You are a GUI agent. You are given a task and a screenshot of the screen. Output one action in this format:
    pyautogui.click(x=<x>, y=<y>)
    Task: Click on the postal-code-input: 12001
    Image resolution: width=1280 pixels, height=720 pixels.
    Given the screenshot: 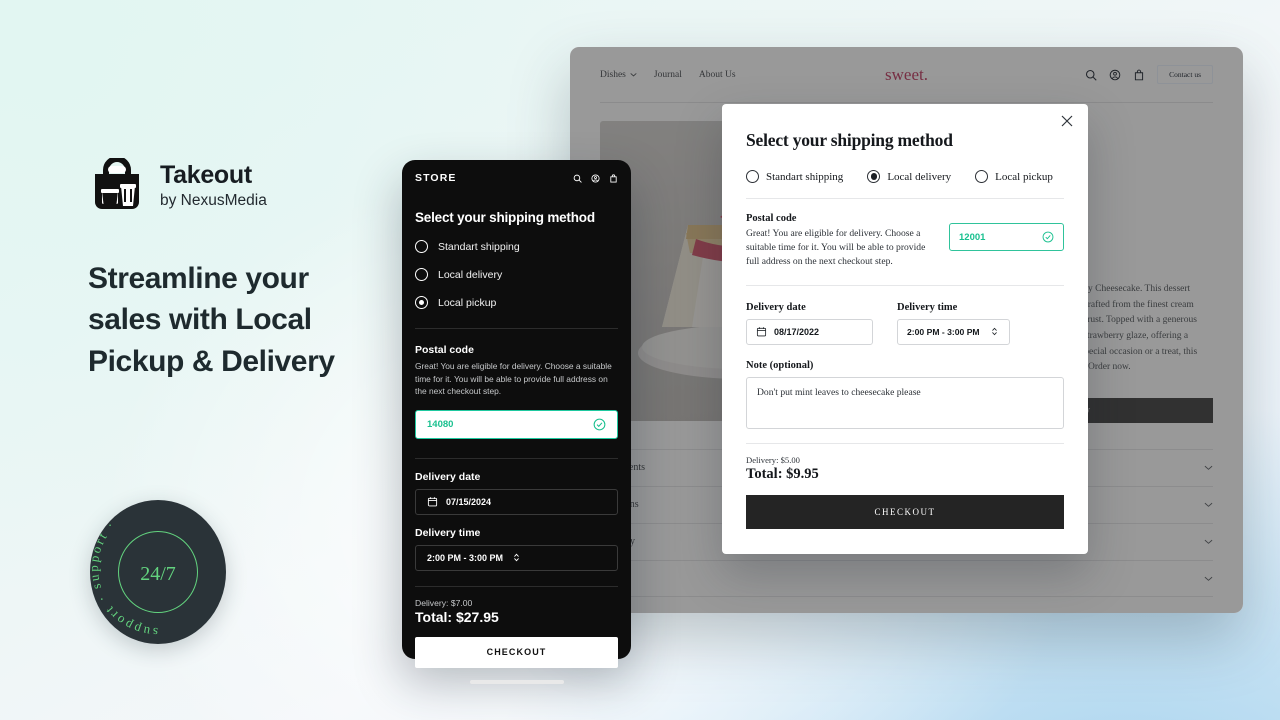 What is the action you would take?
    pyautogui.click(x=1006, y=237)
    